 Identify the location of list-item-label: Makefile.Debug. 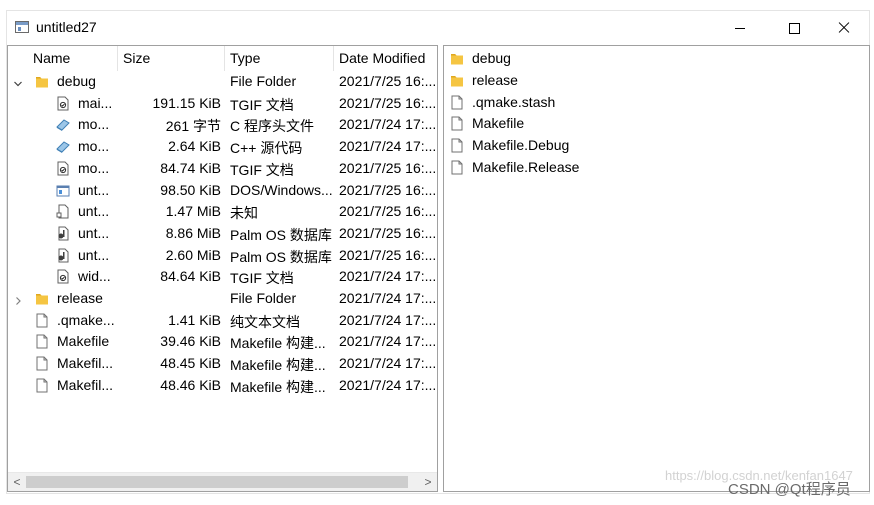
(521, 145).